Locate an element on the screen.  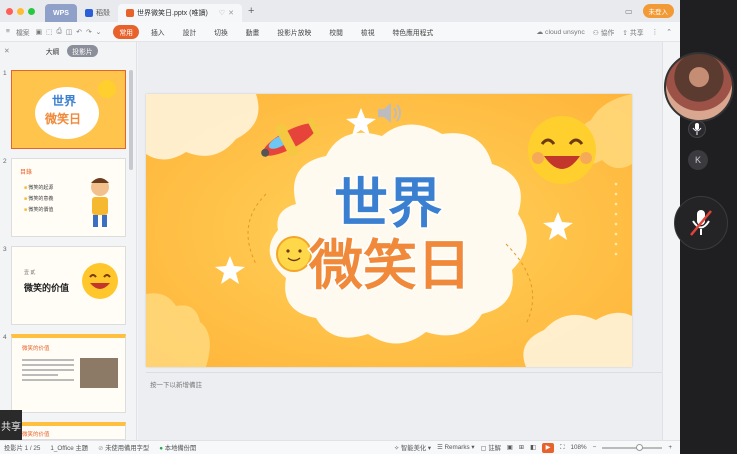
tab-slideshow: 投影片放映 is located at coordinates (294, 32).